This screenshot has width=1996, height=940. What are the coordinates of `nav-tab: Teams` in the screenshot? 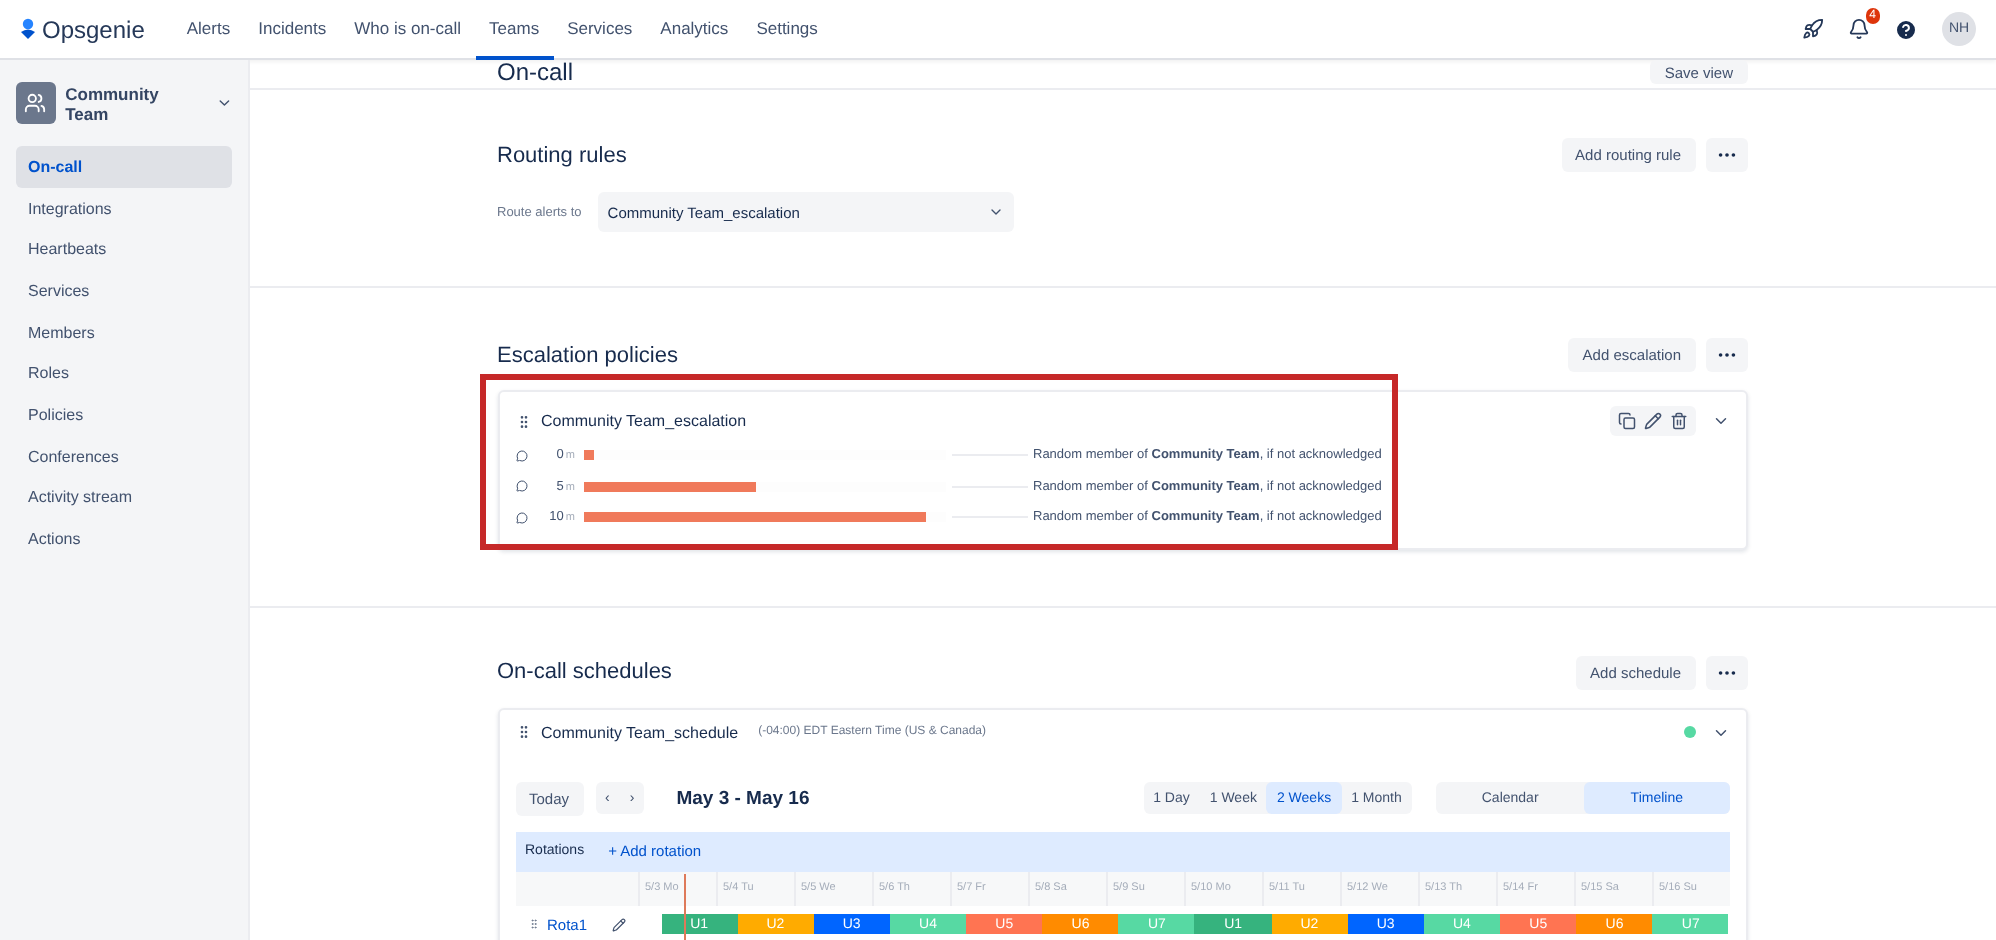 It's located at (514, 29).